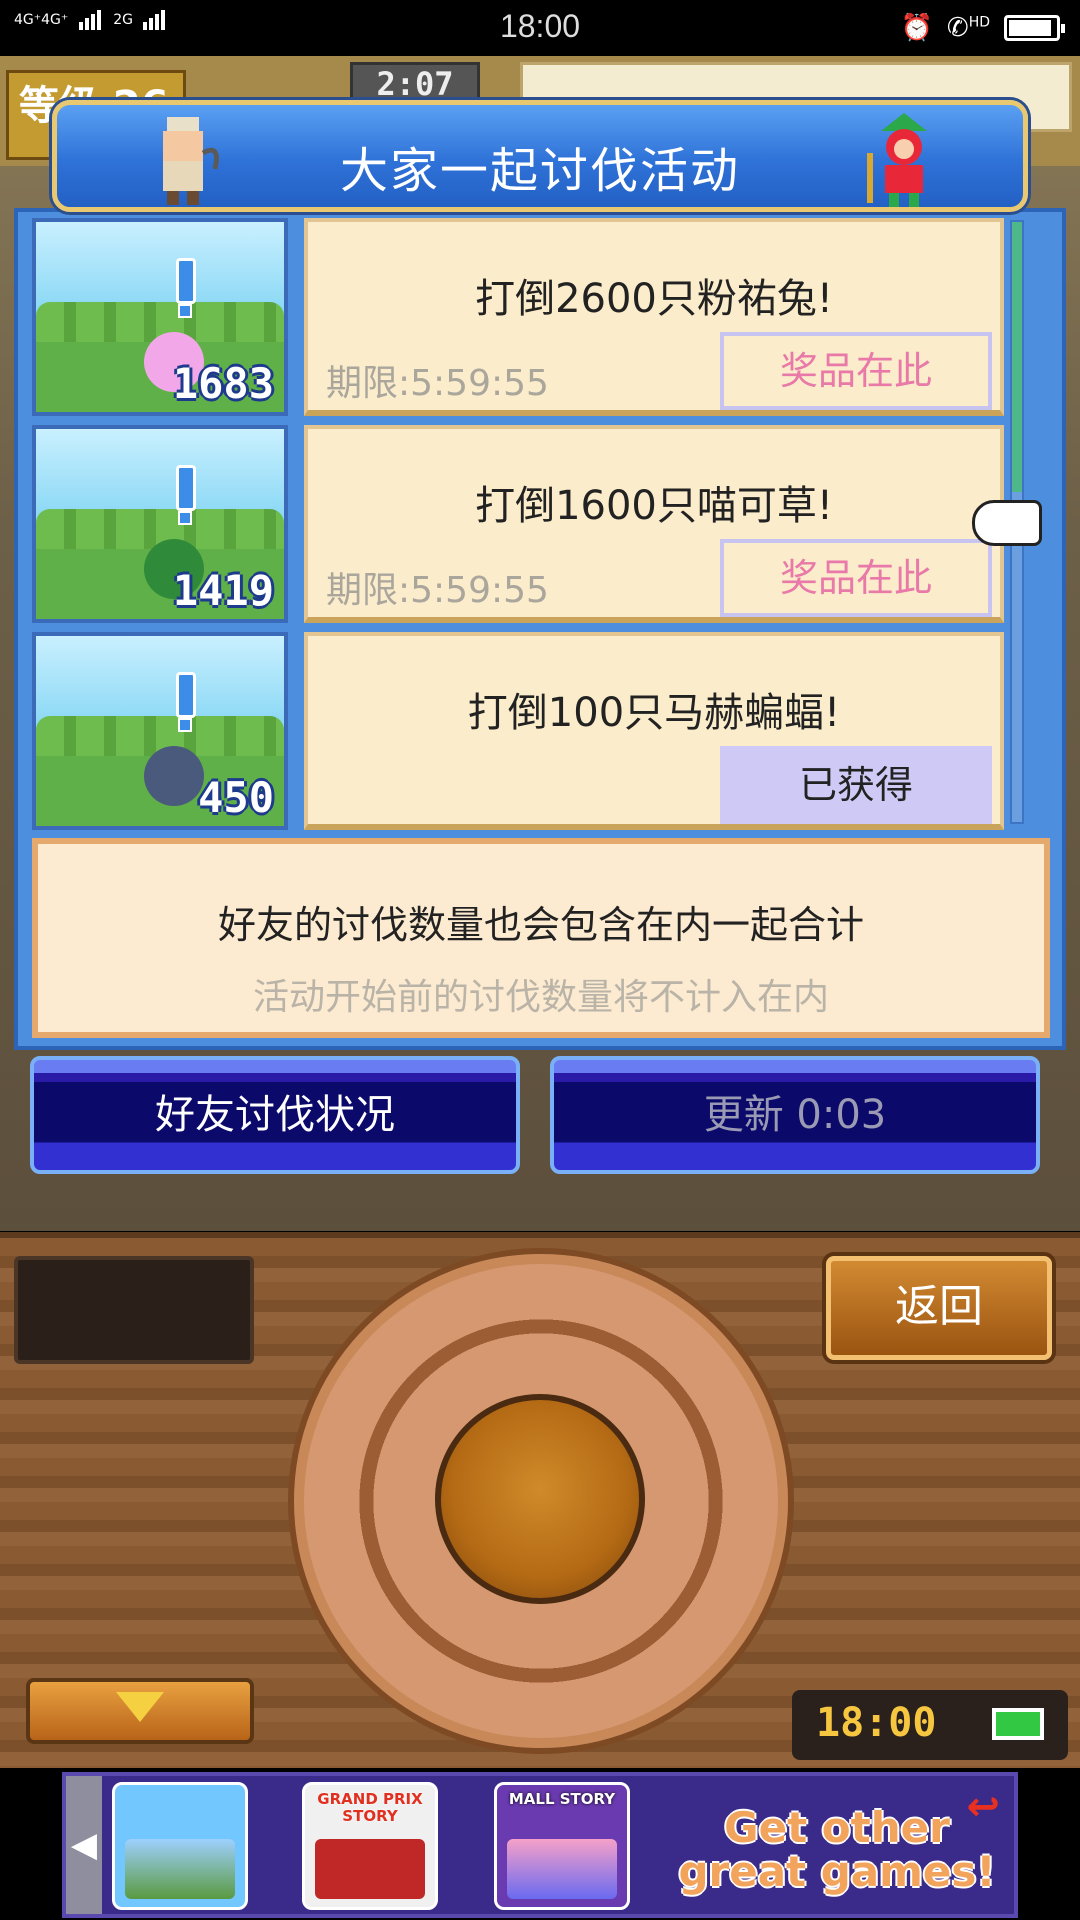  What do you see at coordinates (540, 997) in the screenshot?
I see `info-text-secondary: 活动开始前的讨伐数量将不计入在内` at bounding box center [540, 997].